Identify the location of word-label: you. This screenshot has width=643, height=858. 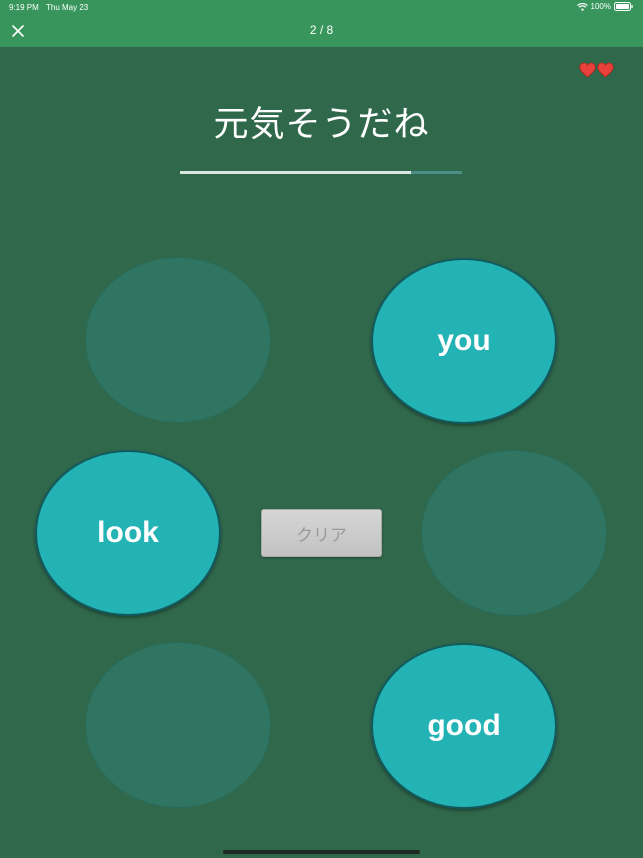
(464, 340).